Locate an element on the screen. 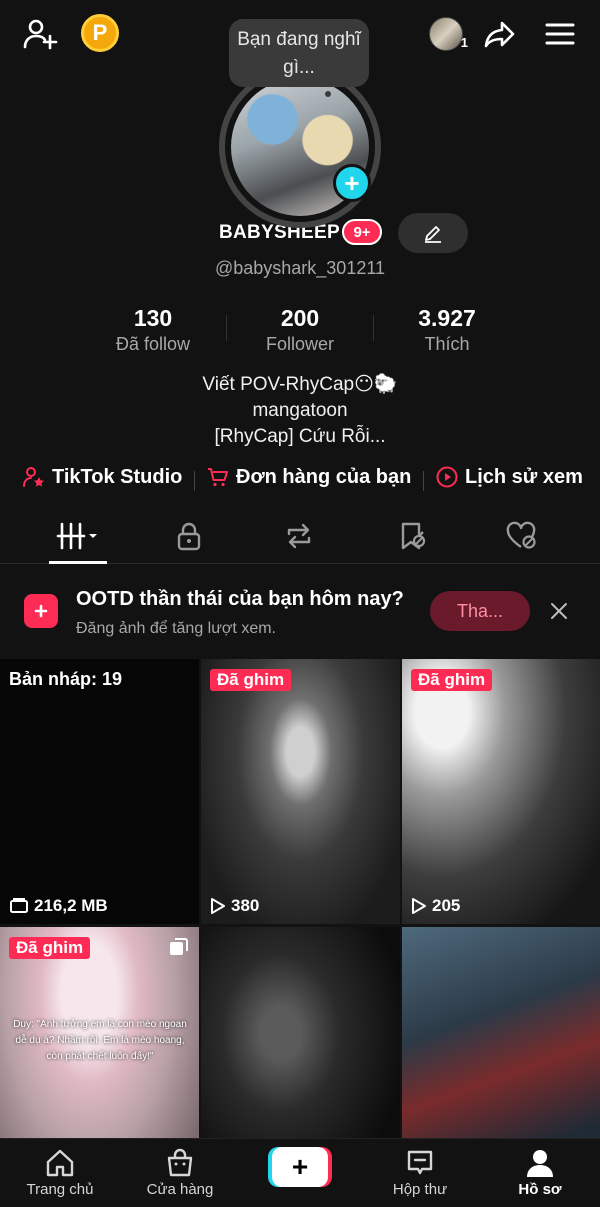 This screenshot has width=600, height=1207. tab-liked is located at coordinates (522, 536).